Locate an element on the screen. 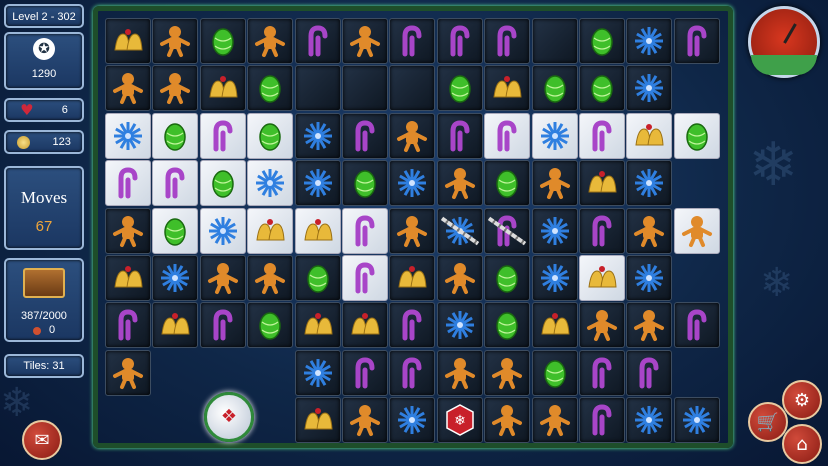 The image size is (828, 466). menu-button: ✉ is located at coordinates (42, 440).